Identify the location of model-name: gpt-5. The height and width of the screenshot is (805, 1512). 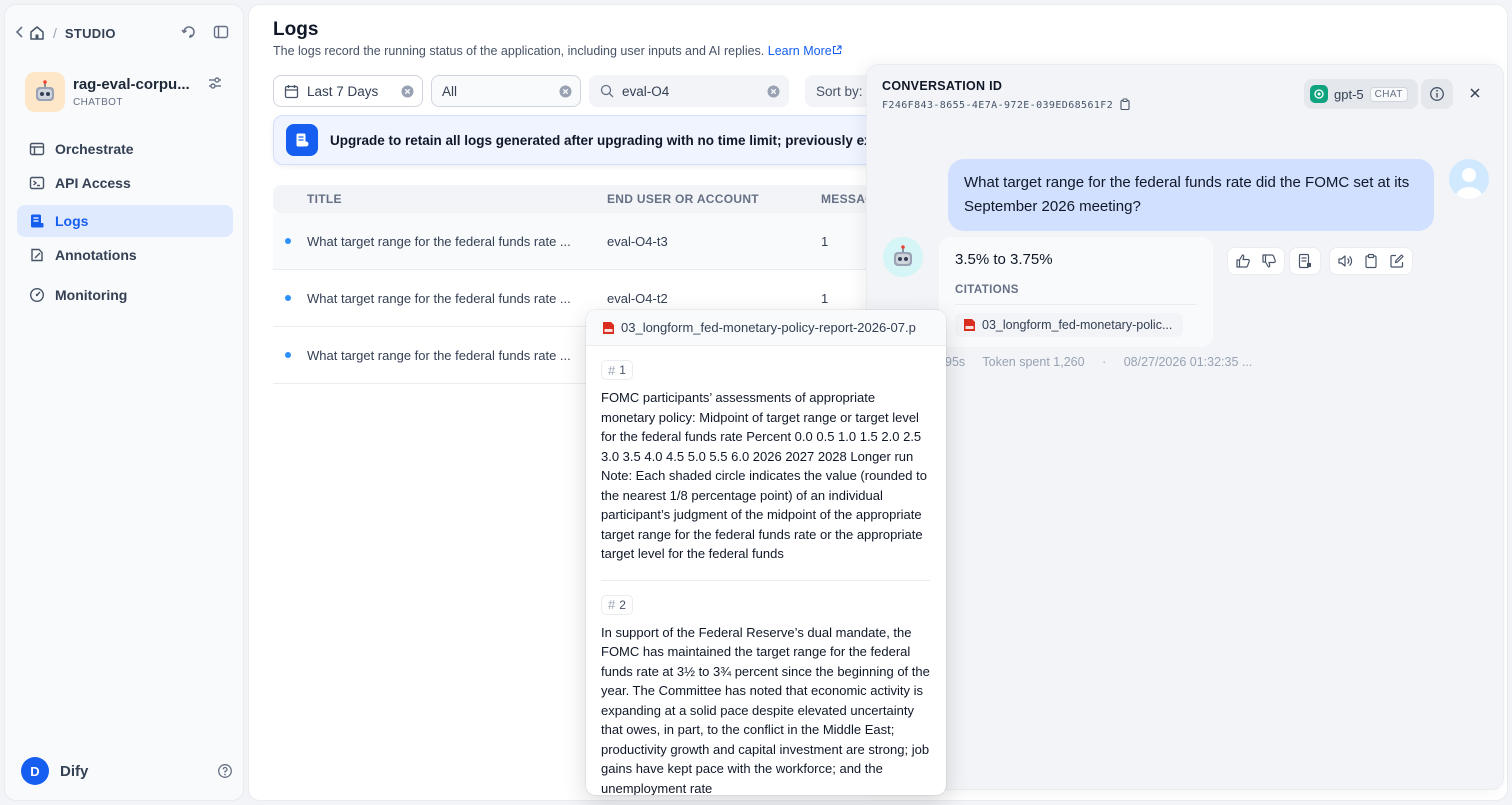
(1349, 94).